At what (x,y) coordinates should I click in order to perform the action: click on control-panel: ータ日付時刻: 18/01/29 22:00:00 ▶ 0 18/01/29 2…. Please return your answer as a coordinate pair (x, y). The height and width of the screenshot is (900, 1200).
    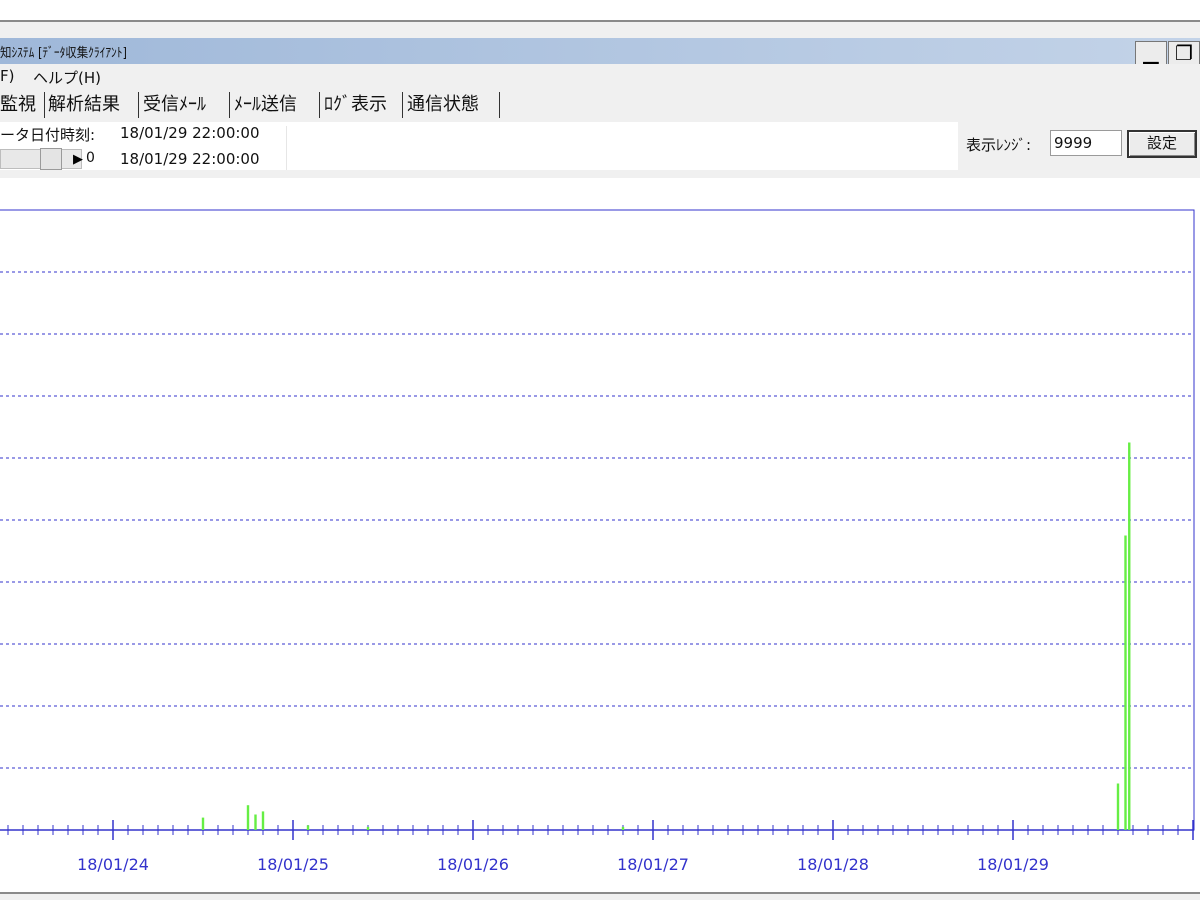
    Looking at the image, I should click on (600, 150).